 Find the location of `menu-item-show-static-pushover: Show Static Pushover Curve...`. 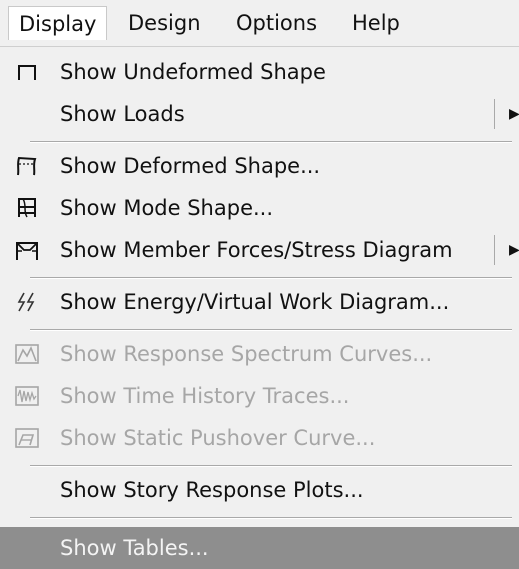

menu-item-show-static-pushover: Show Static Pushover Curve... is located at coordinates (259, 438).